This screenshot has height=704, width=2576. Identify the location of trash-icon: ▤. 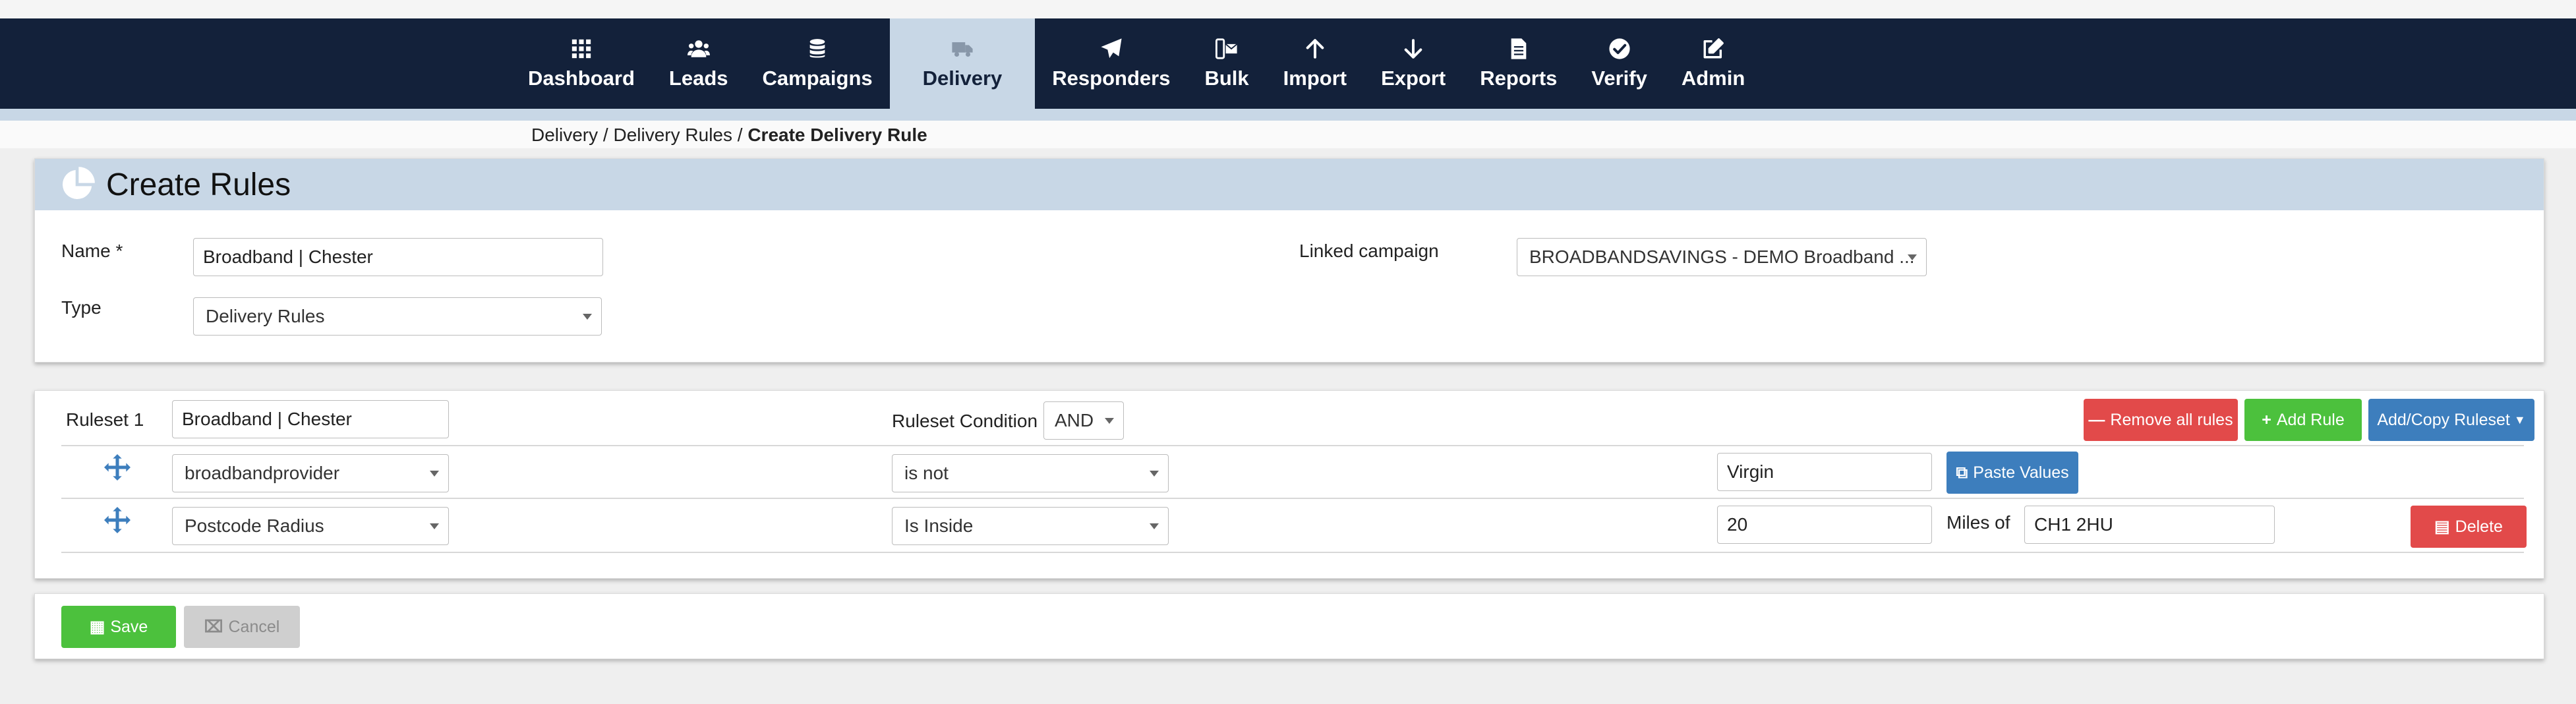
(2442, 526).